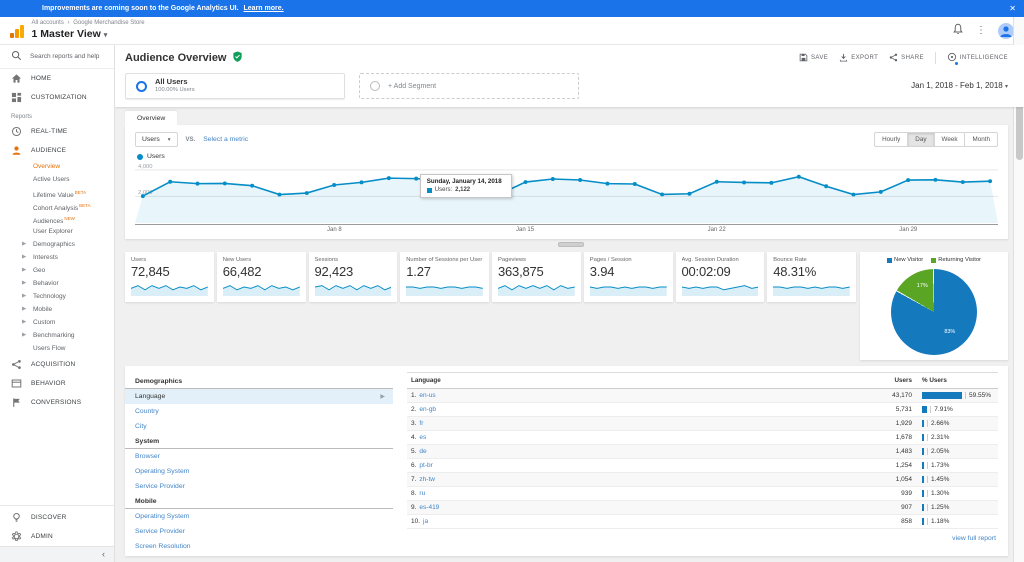  What do you see at coordinates (57, 517) in the screenshot?
I see `sidebar-item-discover: DISCOVER` at bounding box center [57, 517].